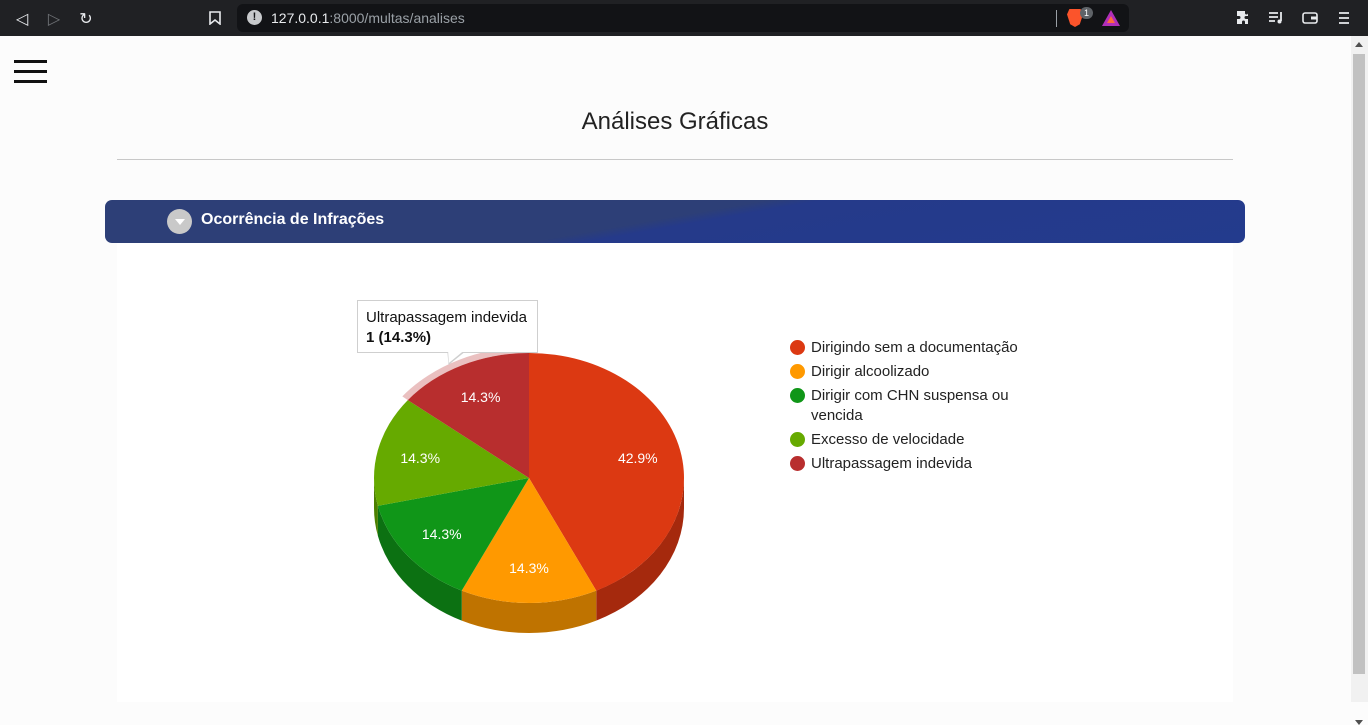  I want to click on pie-label-dirigir-com-chn-suspensa-ou-vencida: 14.3%, so click(442, 534).